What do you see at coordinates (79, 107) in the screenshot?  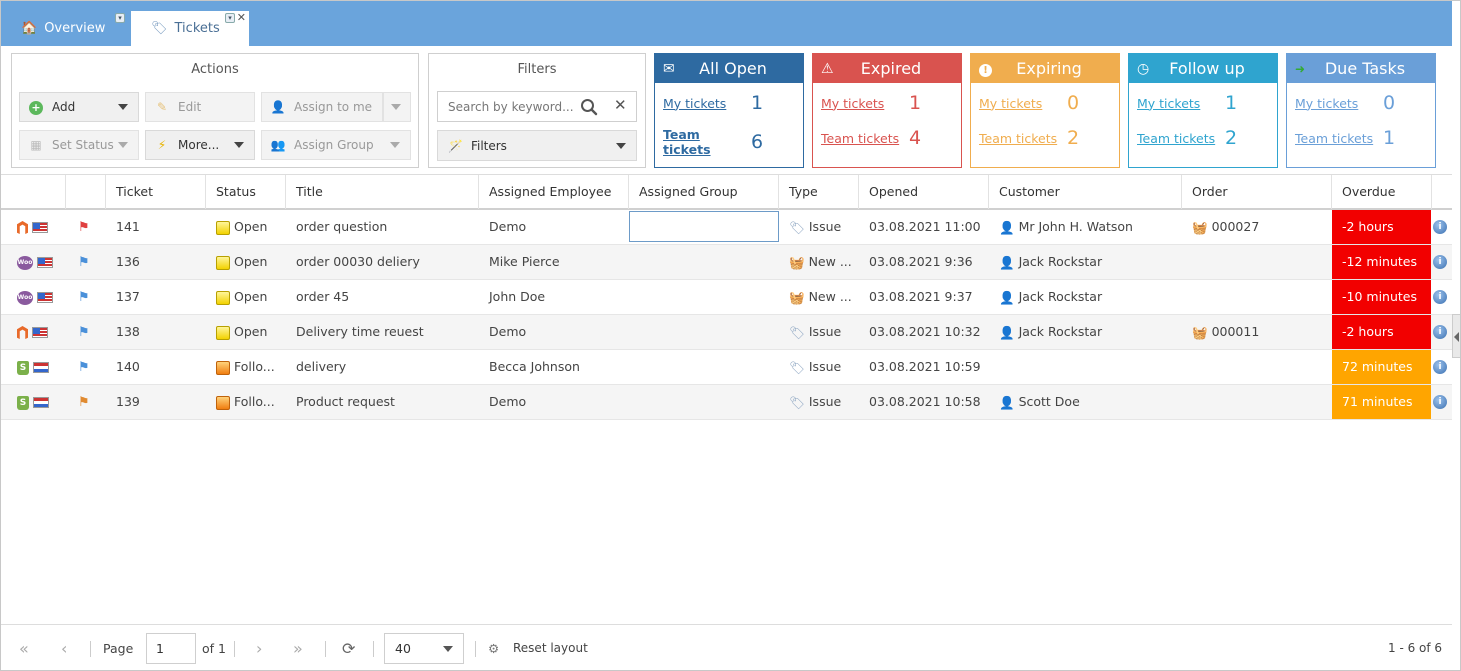 I see `add-button: + Add` at bounding box center [79, 107].